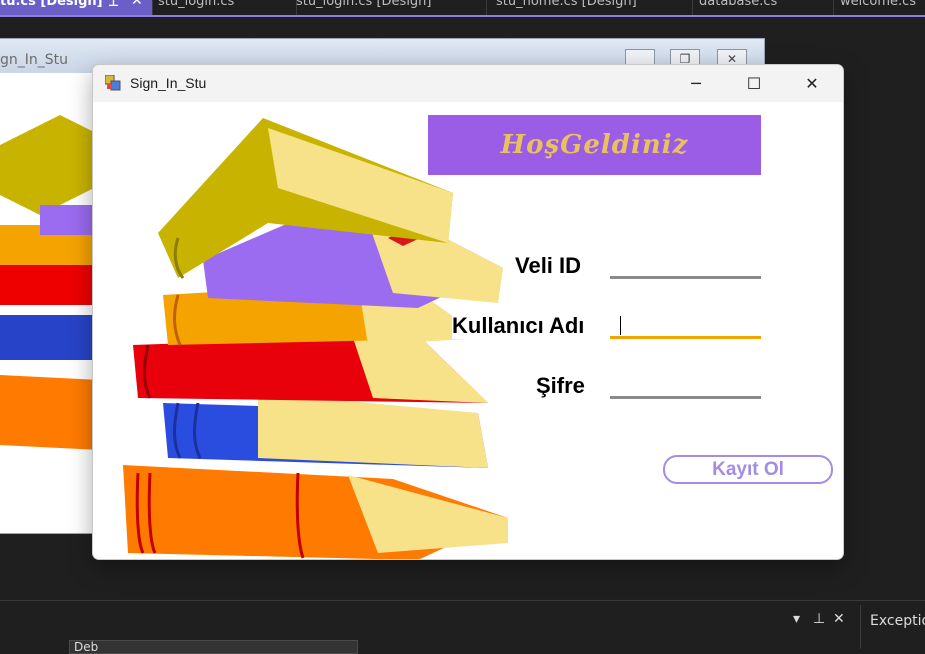  Describe the element at coordinates (685, 277) in the screenshot. I see `veli-id-input` at that location.